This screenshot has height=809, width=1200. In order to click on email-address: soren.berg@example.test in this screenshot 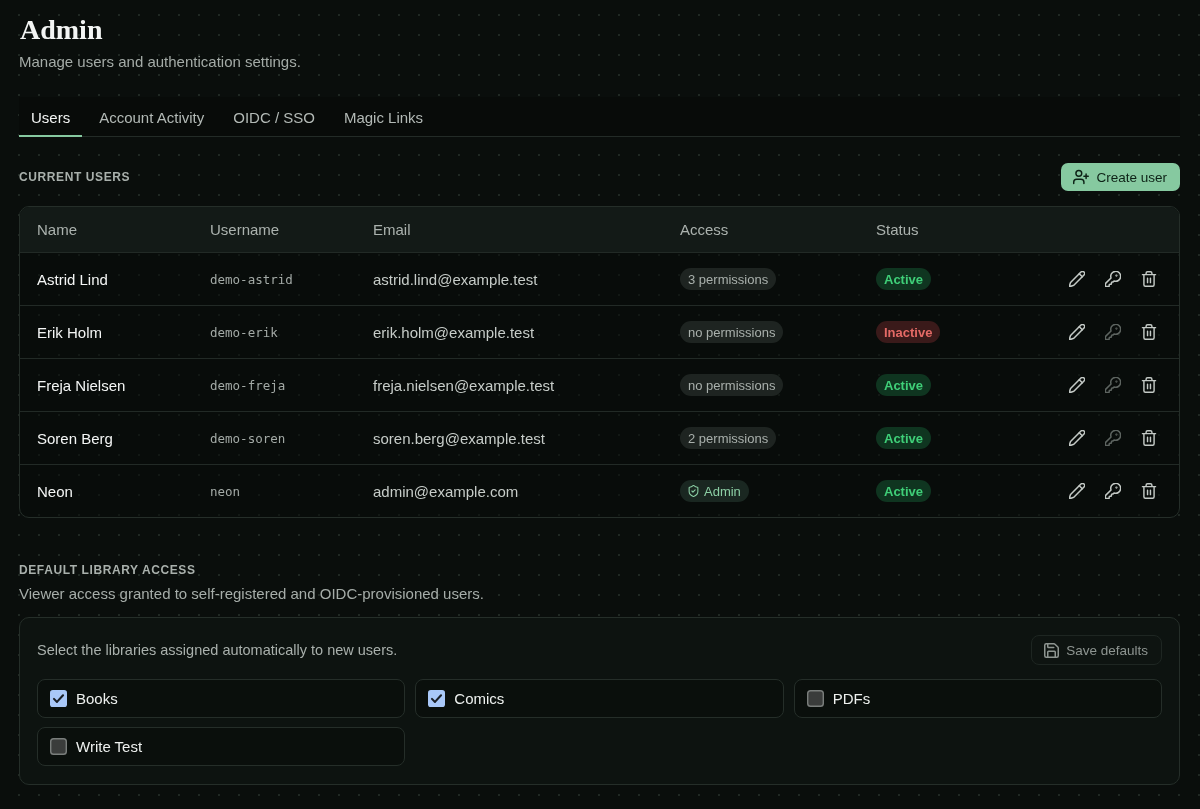, I will do `click(459, 438)`.